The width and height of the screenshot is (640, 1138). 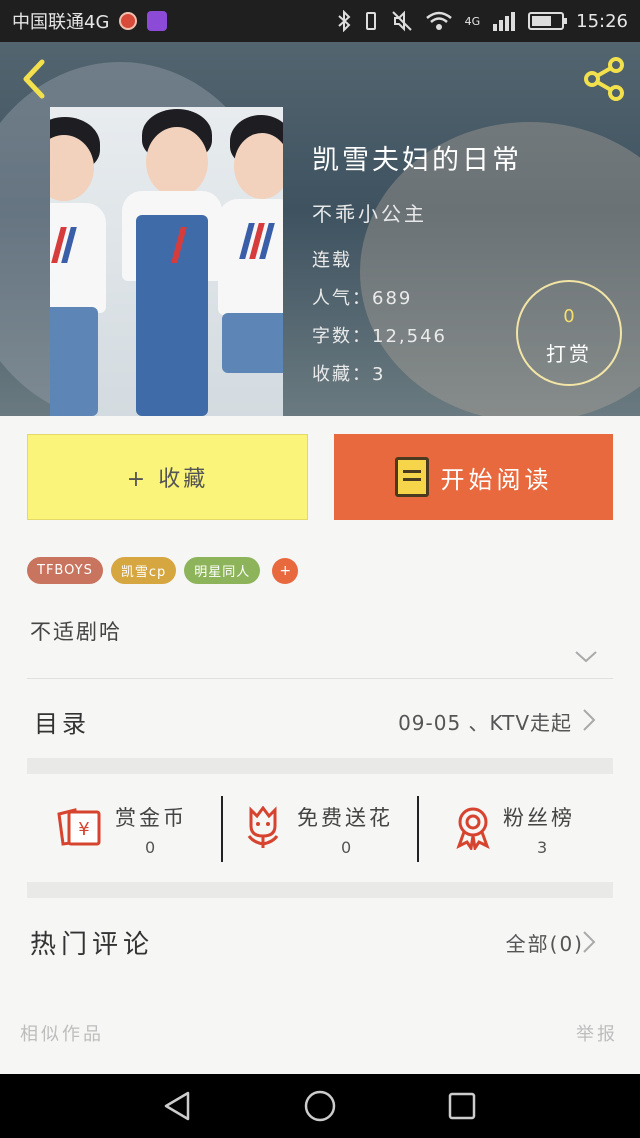 What do you see at coordinates (411, 477) in the screenshot?
I see `book-icon` at bounding box center [411, 477].